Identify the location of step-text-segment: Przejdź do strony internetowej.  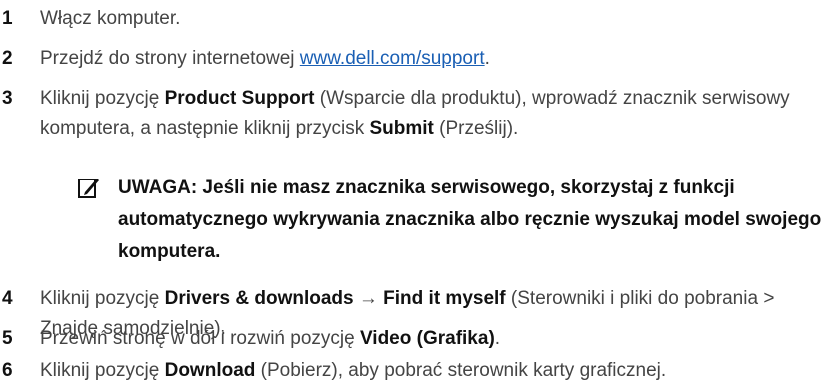
(170, 58).